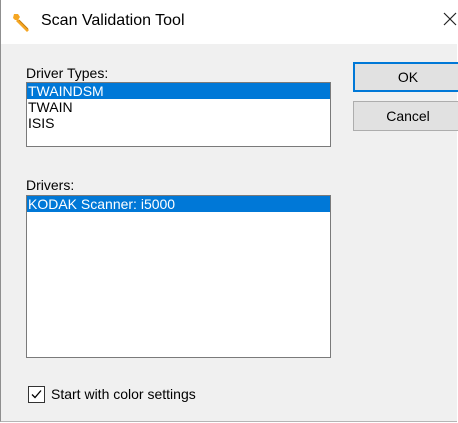  Describe the element at coordinates (123, 394) in the screenshot. I see `color-settings-label: Start with color settings` at that location.